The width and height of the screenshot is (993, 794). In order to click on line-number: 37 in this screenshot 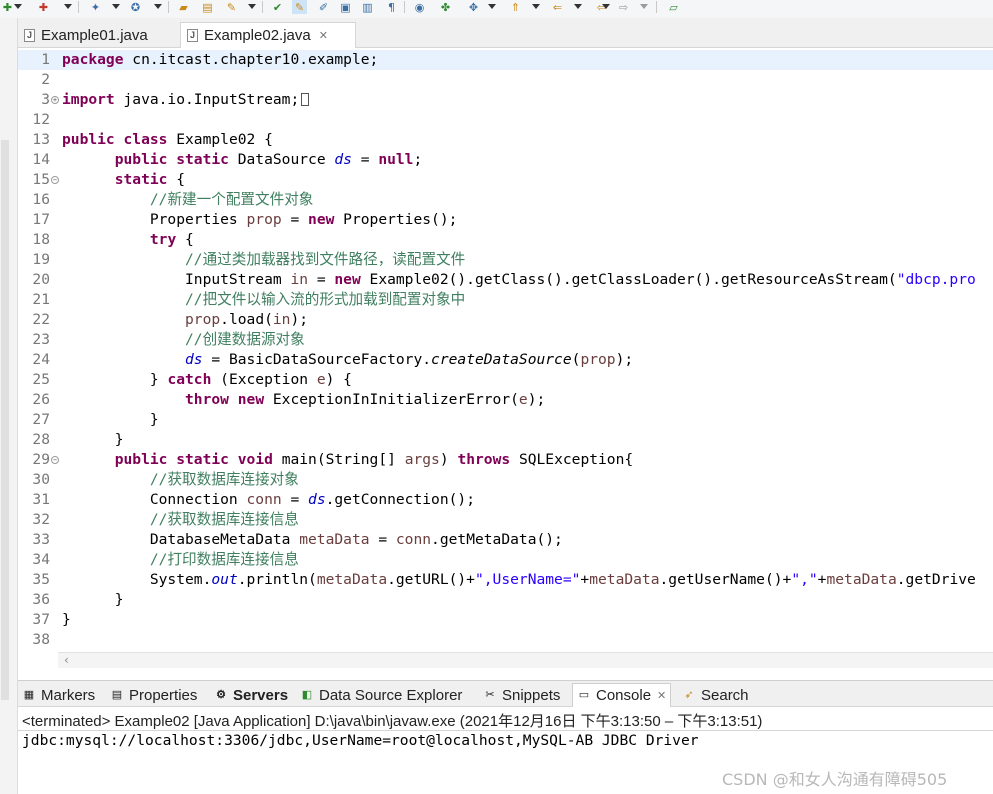, I will do `click(41, 619)`.